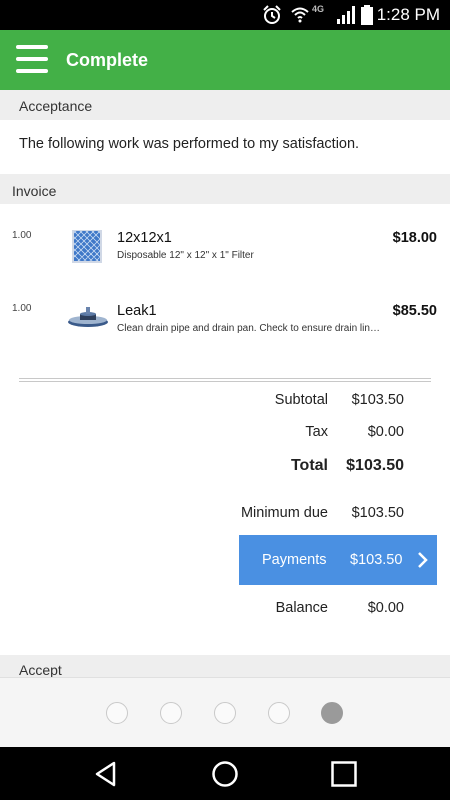  Describe the element at coordinates (423, 560) in the screenshot. I see `chevron-right-icon` at that location.